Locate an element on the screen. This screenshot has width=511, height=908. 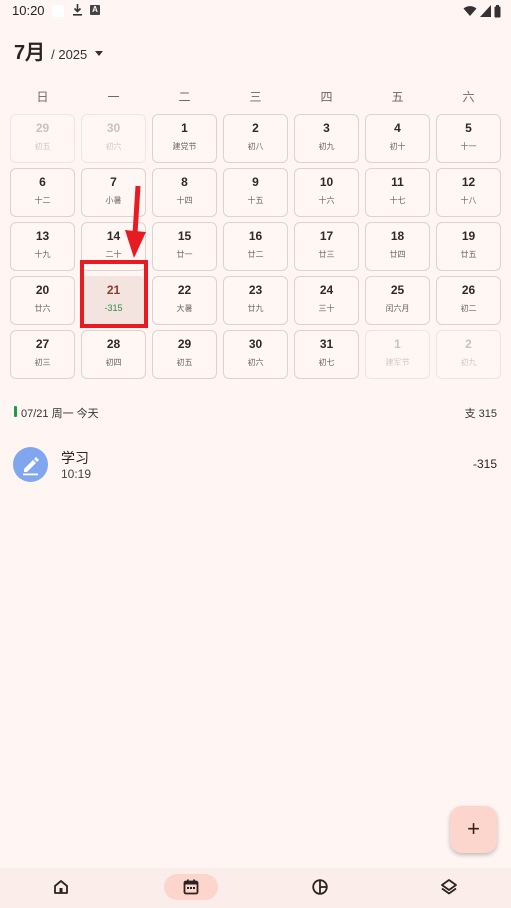
calendar-day: 1 建军节 is located at coordinates (397, 354).